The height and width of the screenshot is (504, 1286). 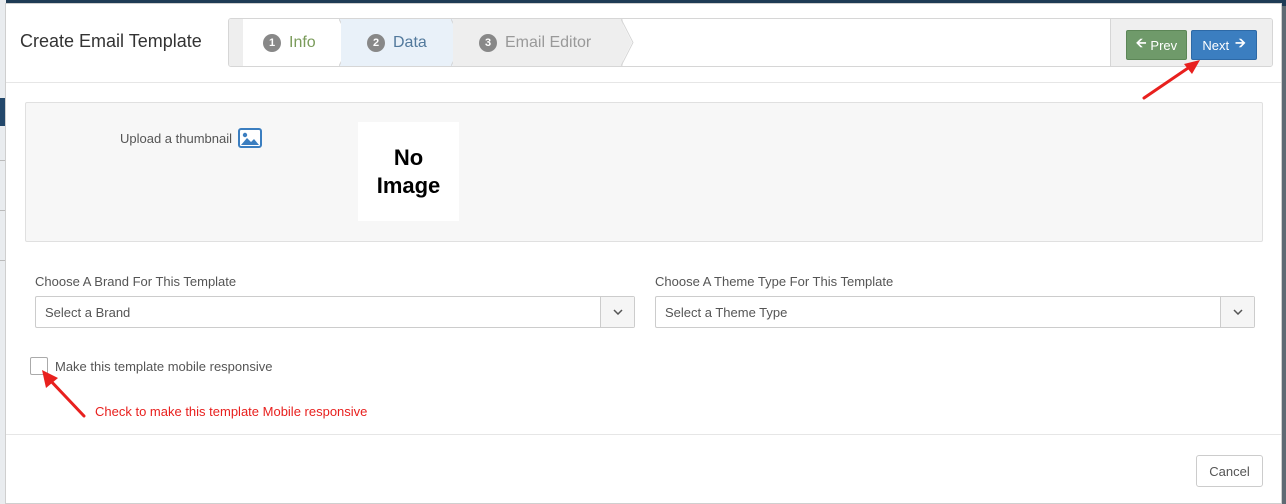 What do you see at coordinates (726, 312) in the screenshot?
I see `theme-select-value: Select a Theme Type` at bounding box center [726, 312].